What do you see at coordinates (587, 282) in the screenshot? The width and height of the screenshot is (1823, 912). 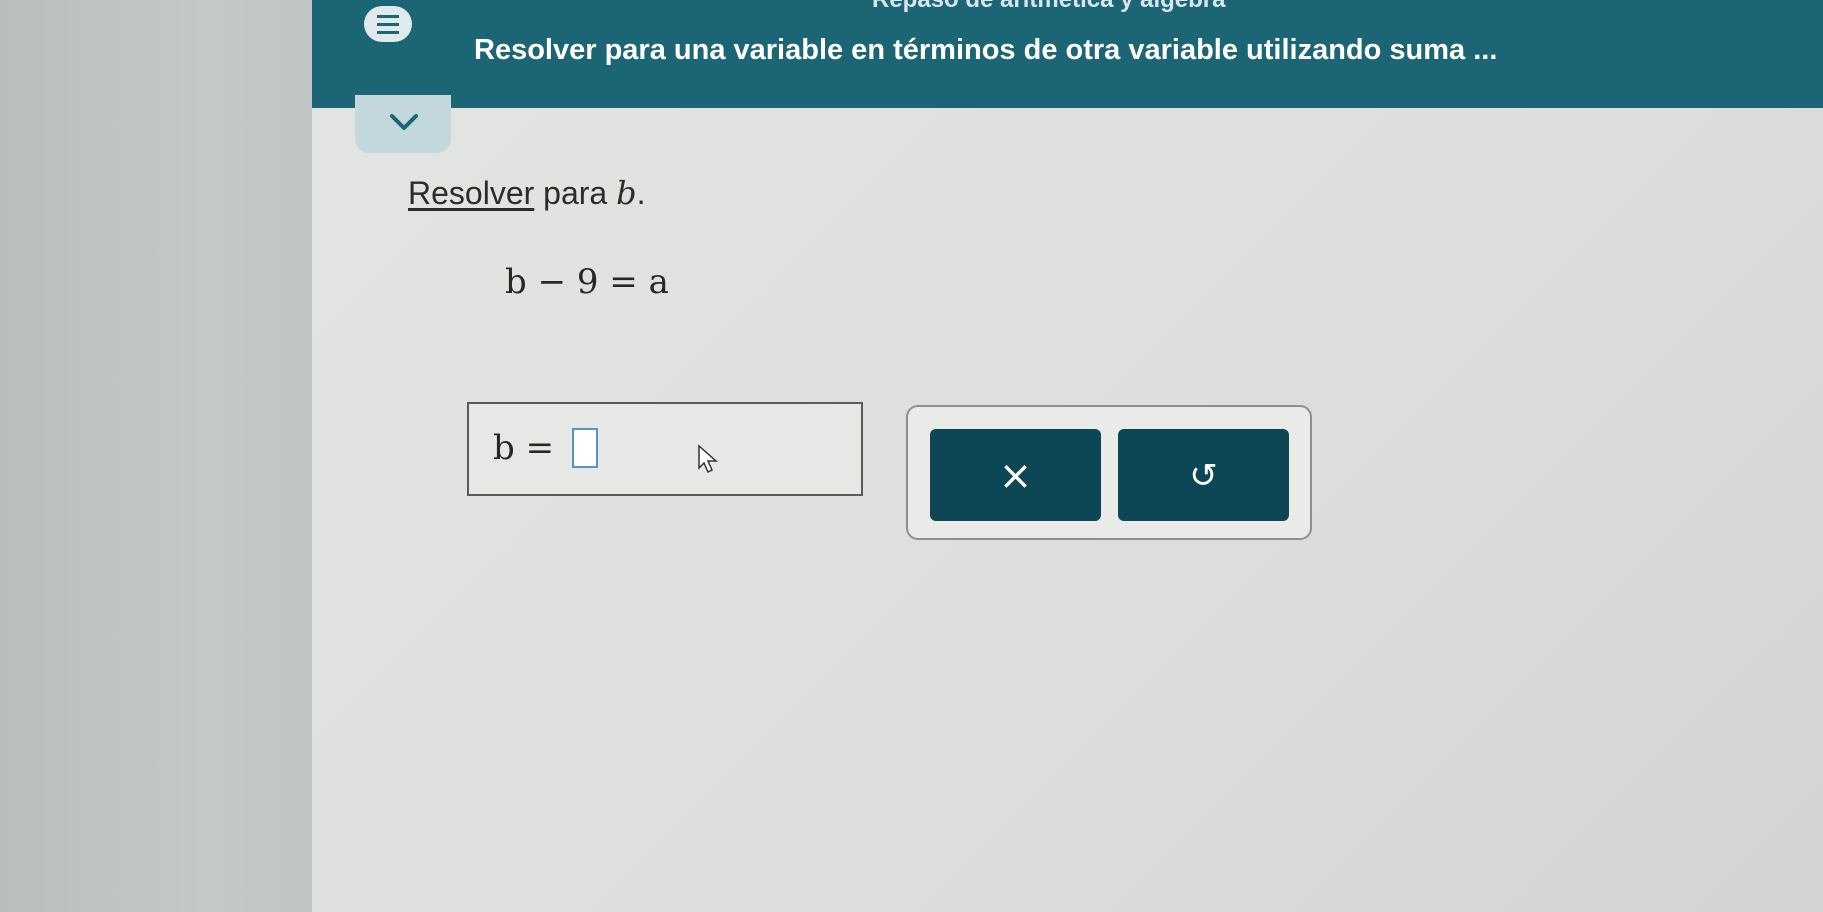 I see `equation: b − 9 = a` at bounding box center [587, 282].